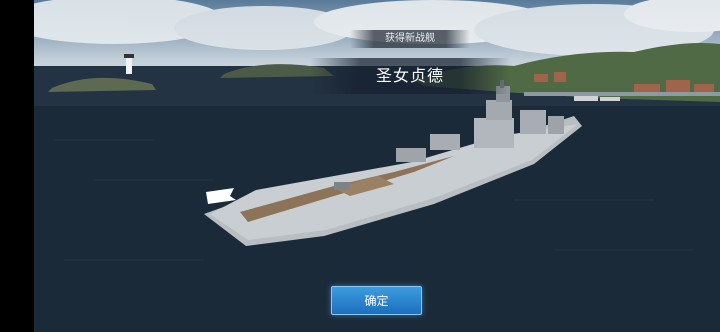  I want to click on new-ship-subtitle: 获得新战舰, so click(410, 39).